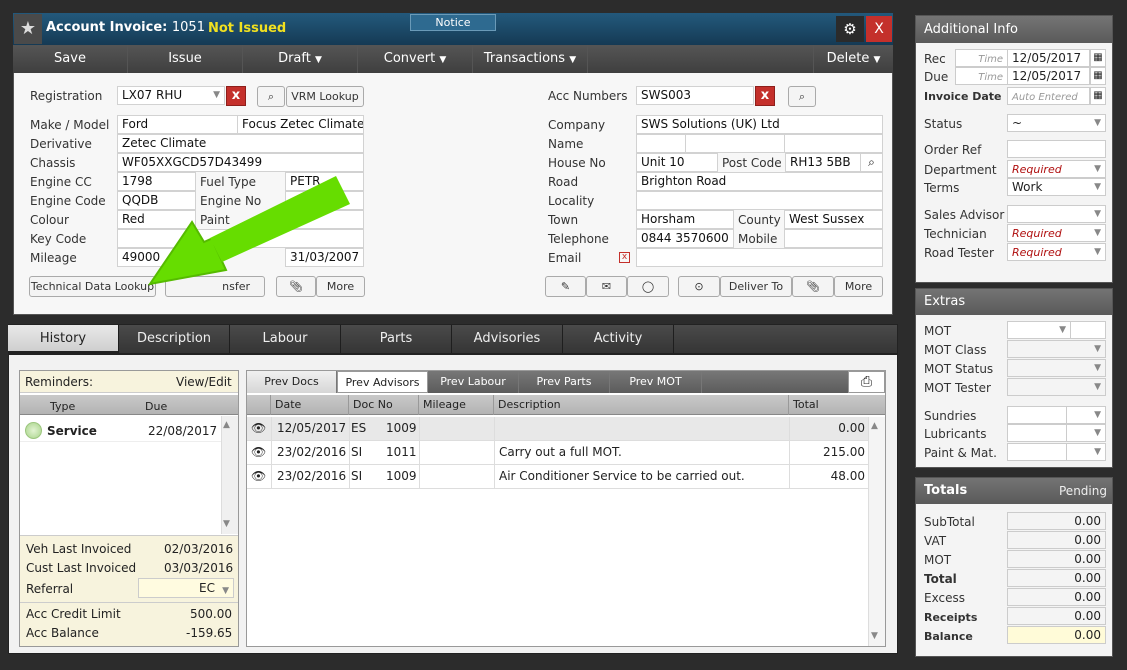 The width and height of the screenshot is (1127, 670). Describe the element at coordinates (677, 162) in the screenshot. I see `house-no-field: Unit 10` at that location.